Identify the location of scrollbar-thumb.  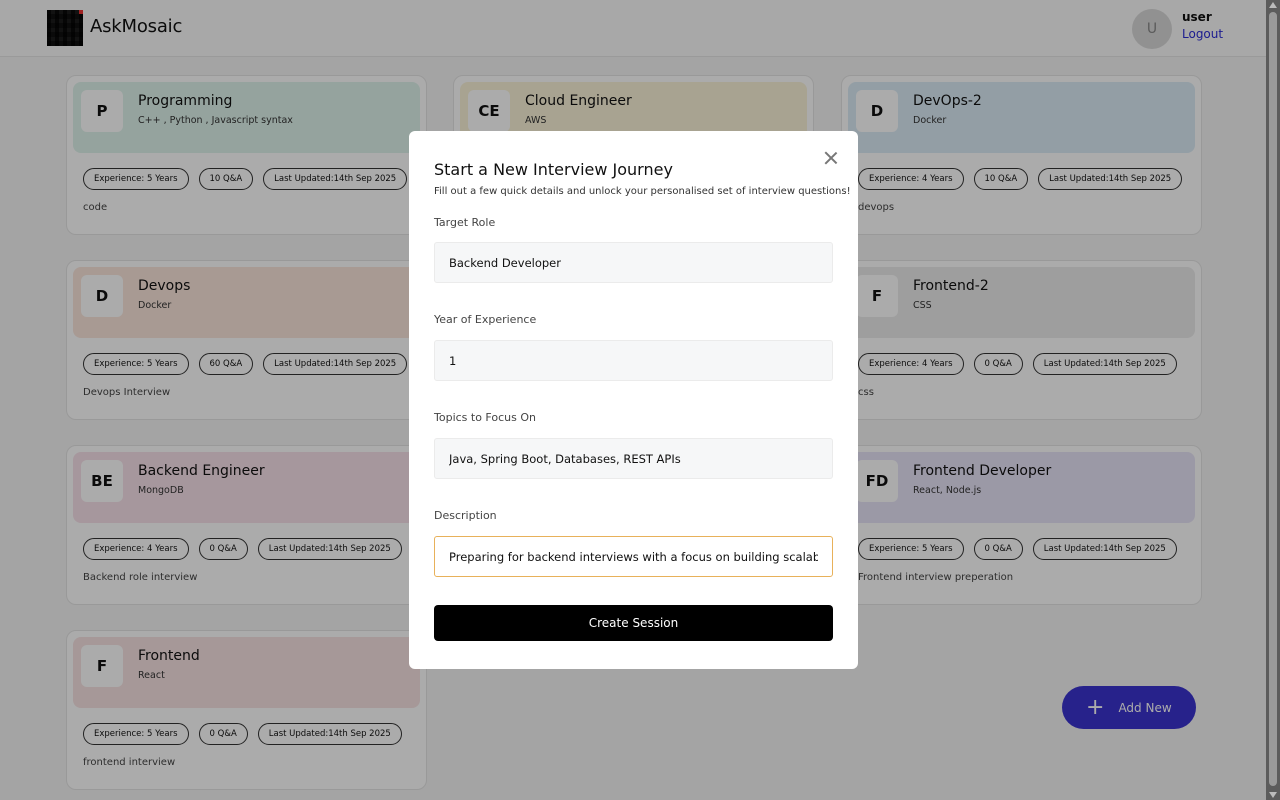
(1273, 399).